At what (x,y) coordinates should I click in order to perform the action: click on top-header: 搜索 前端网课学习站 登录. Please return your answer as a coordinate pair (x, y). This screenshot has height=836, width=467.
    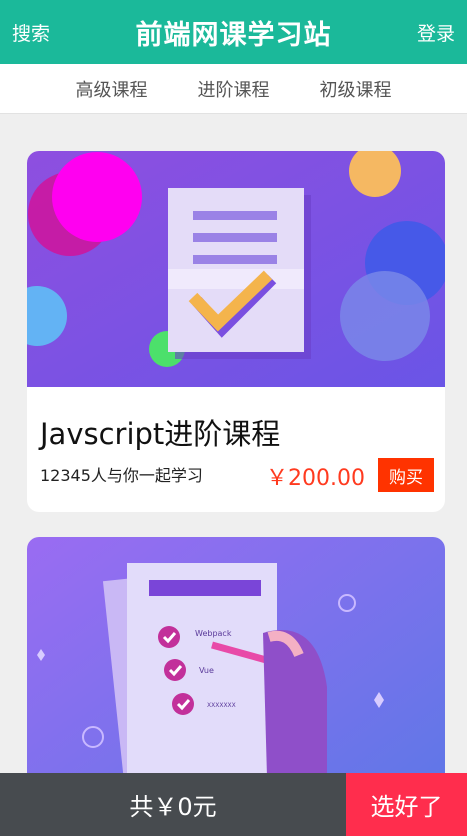
    Looking at the image, I should click on (233, 32).